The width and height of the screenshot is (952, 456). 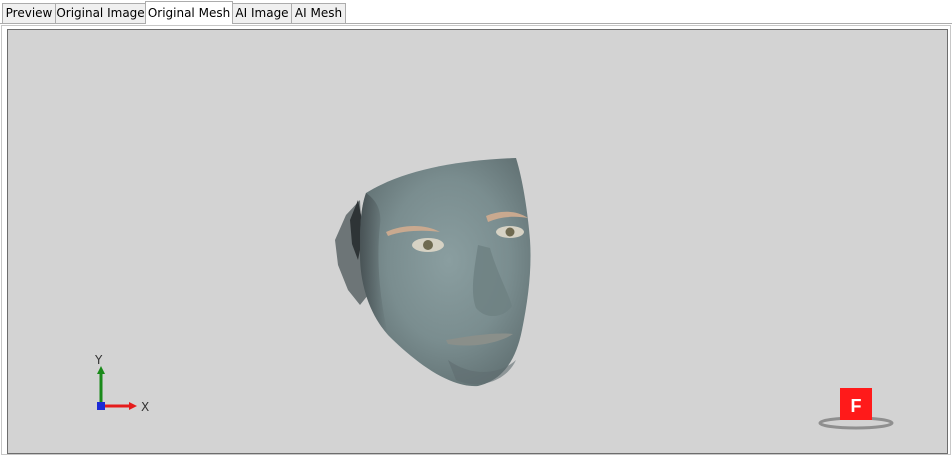 What do you see at coordinates (101, 370) in the screenshot?
I see `y-axis-arrow` at bounding box center [101, 370].